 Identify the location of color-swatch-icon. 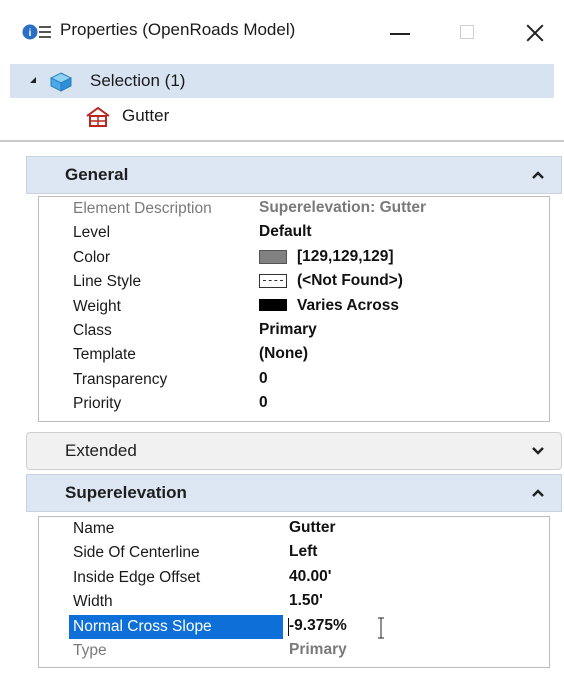
(273, 256).